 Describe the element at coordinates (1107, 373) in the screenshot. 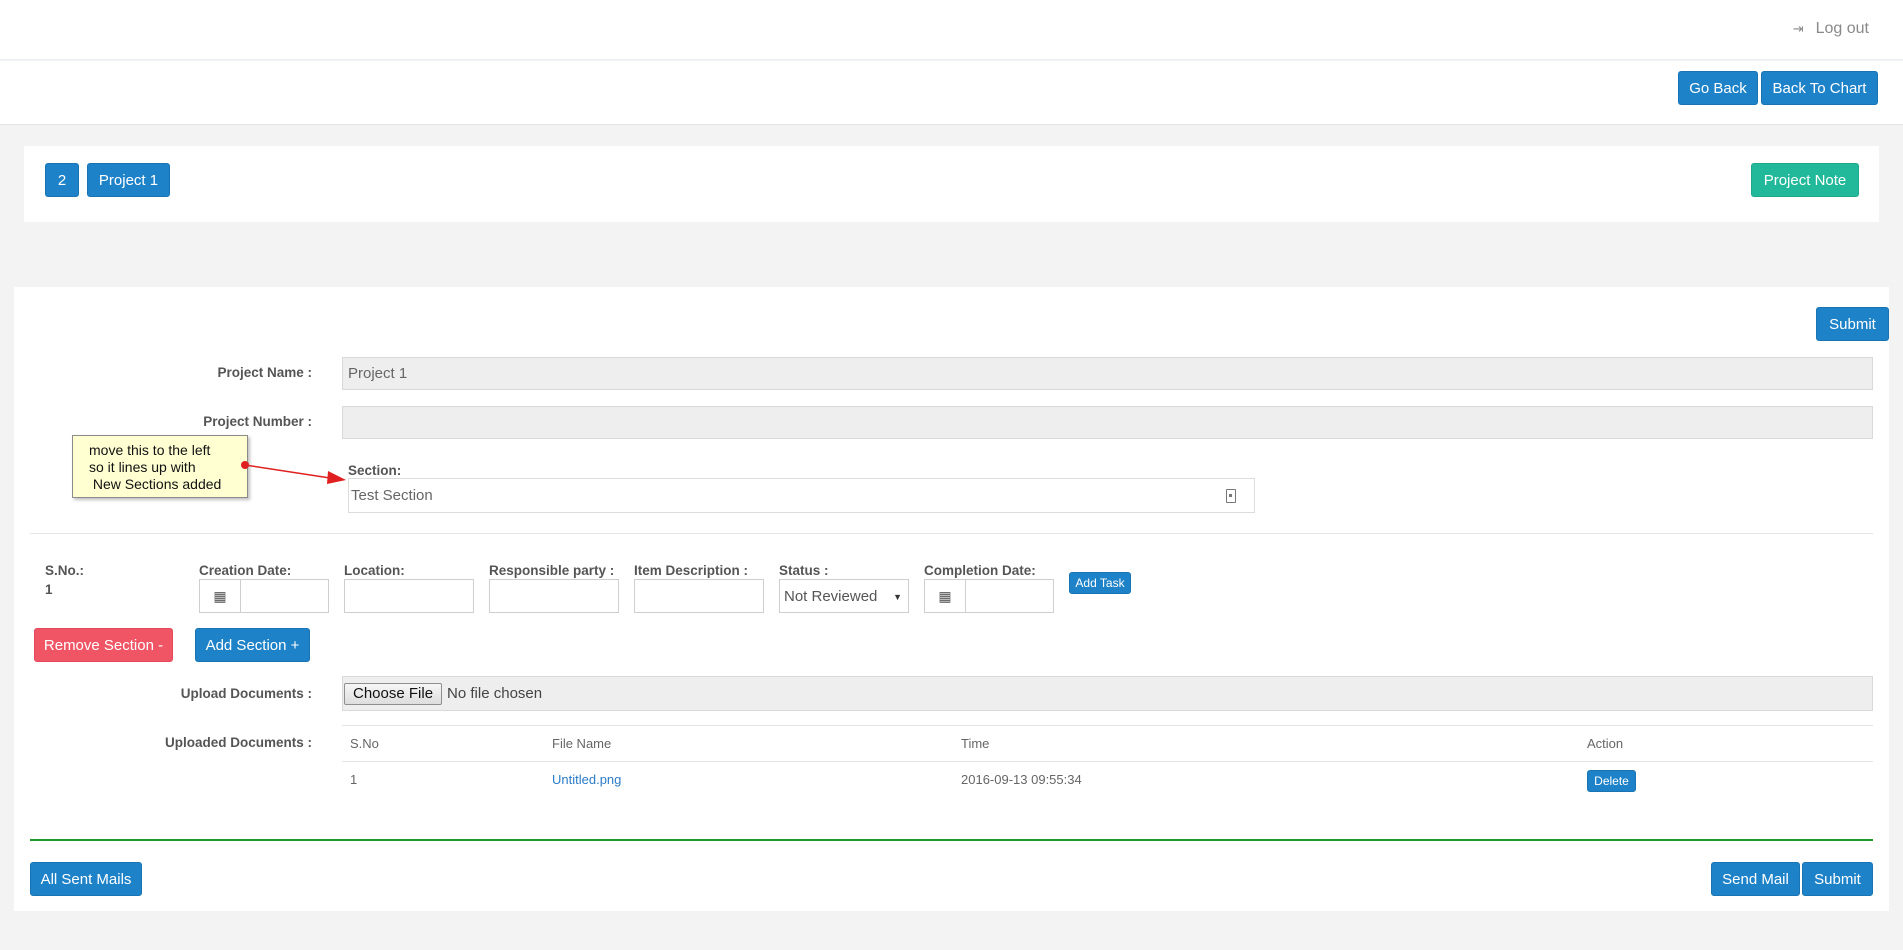

I see `project-name-field: Project 1` at that location.